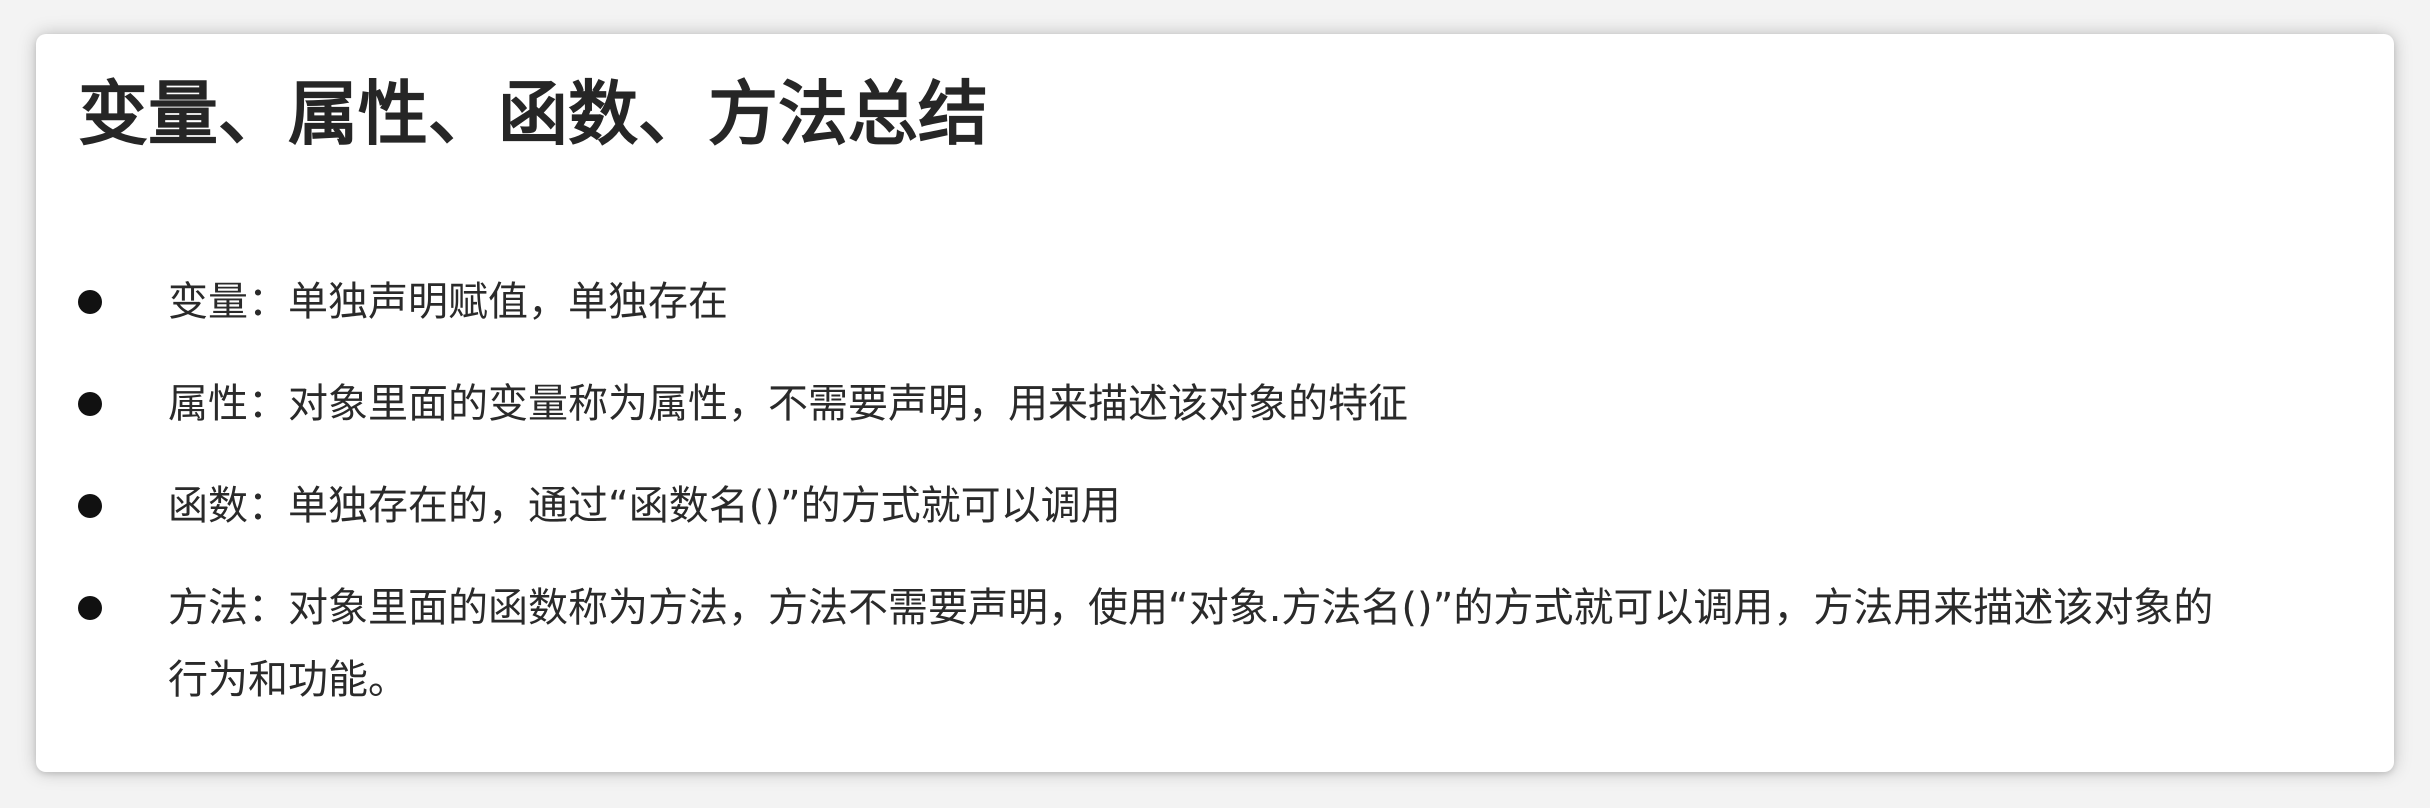 The width and height of the screenshot is (2430, 808). I want to click on list-item-function: 函数：单独存在的，通过“函数名()”的方式就可以调用, so click(1153, 506).